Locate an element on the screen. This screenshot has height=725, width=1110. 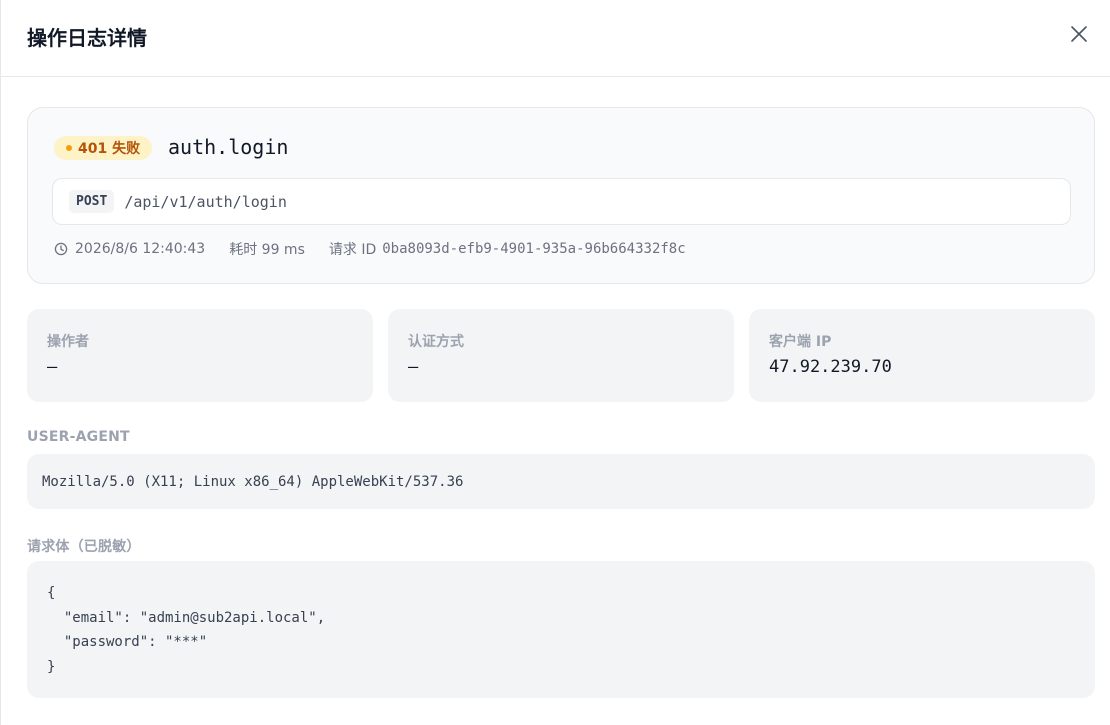
request-body-label: 请求体（已脱敏） is located at coordinates (84, 547).